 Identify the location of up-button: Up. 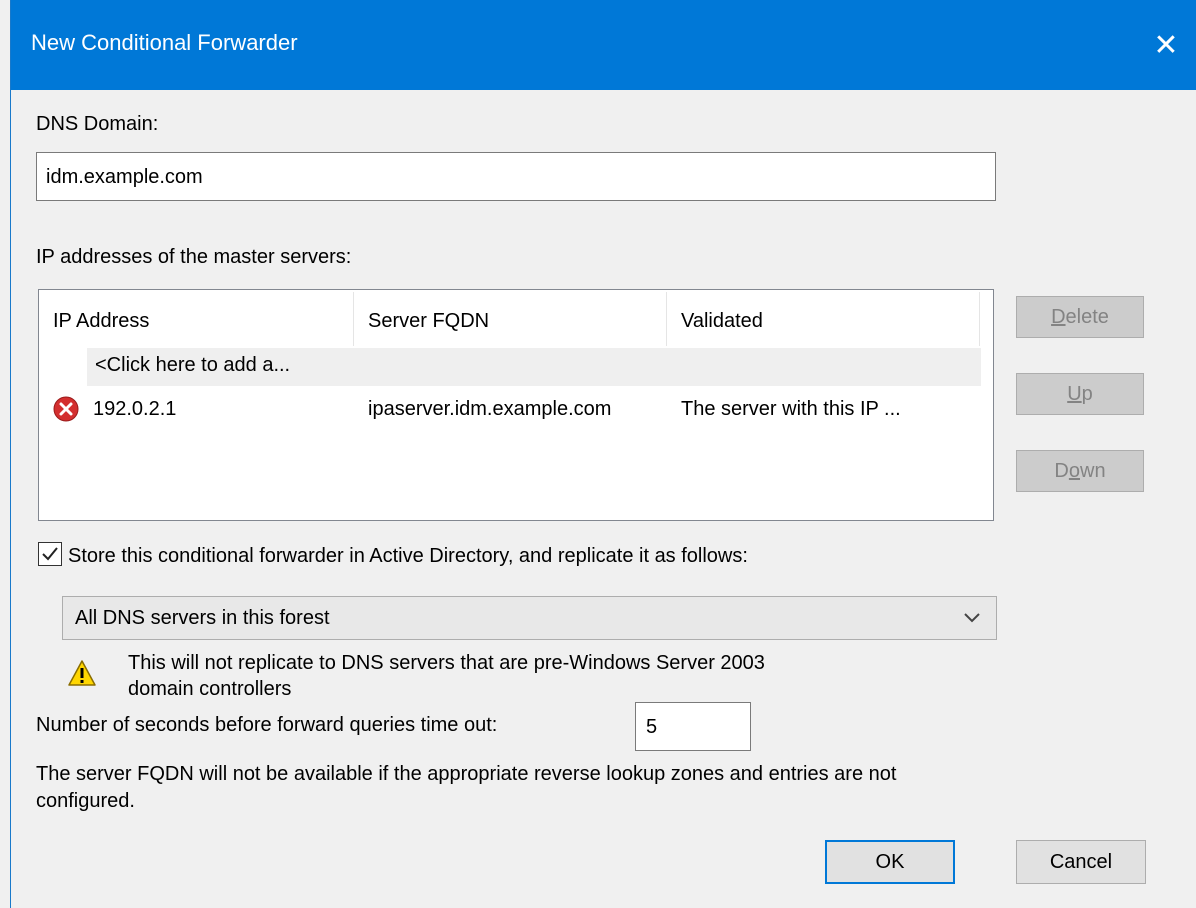
(1080, 394).